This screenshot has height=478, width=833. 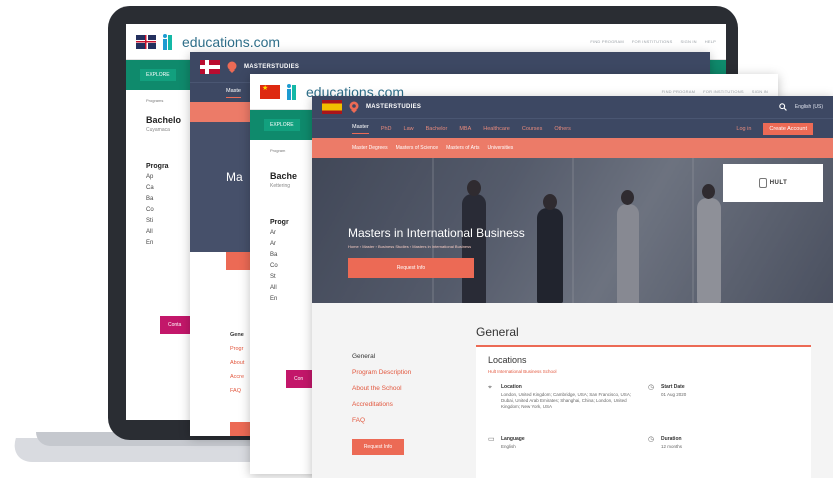 I want to click on school-logo: HULT, so click(x=773, y=183).